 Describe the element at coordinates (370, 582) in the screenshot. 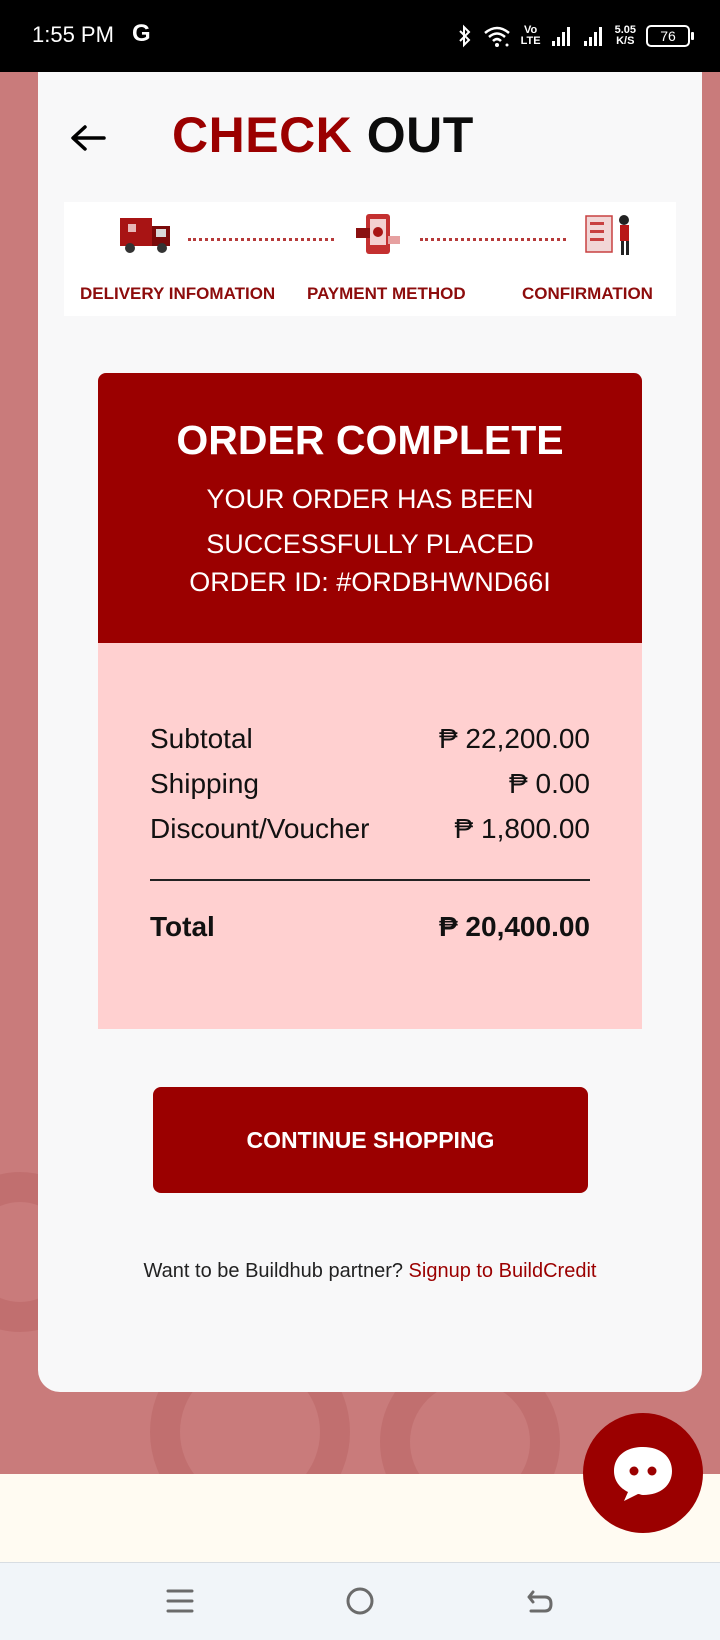

I see `order-id: ORDER ID: #ORDBHWND66I` at that location.